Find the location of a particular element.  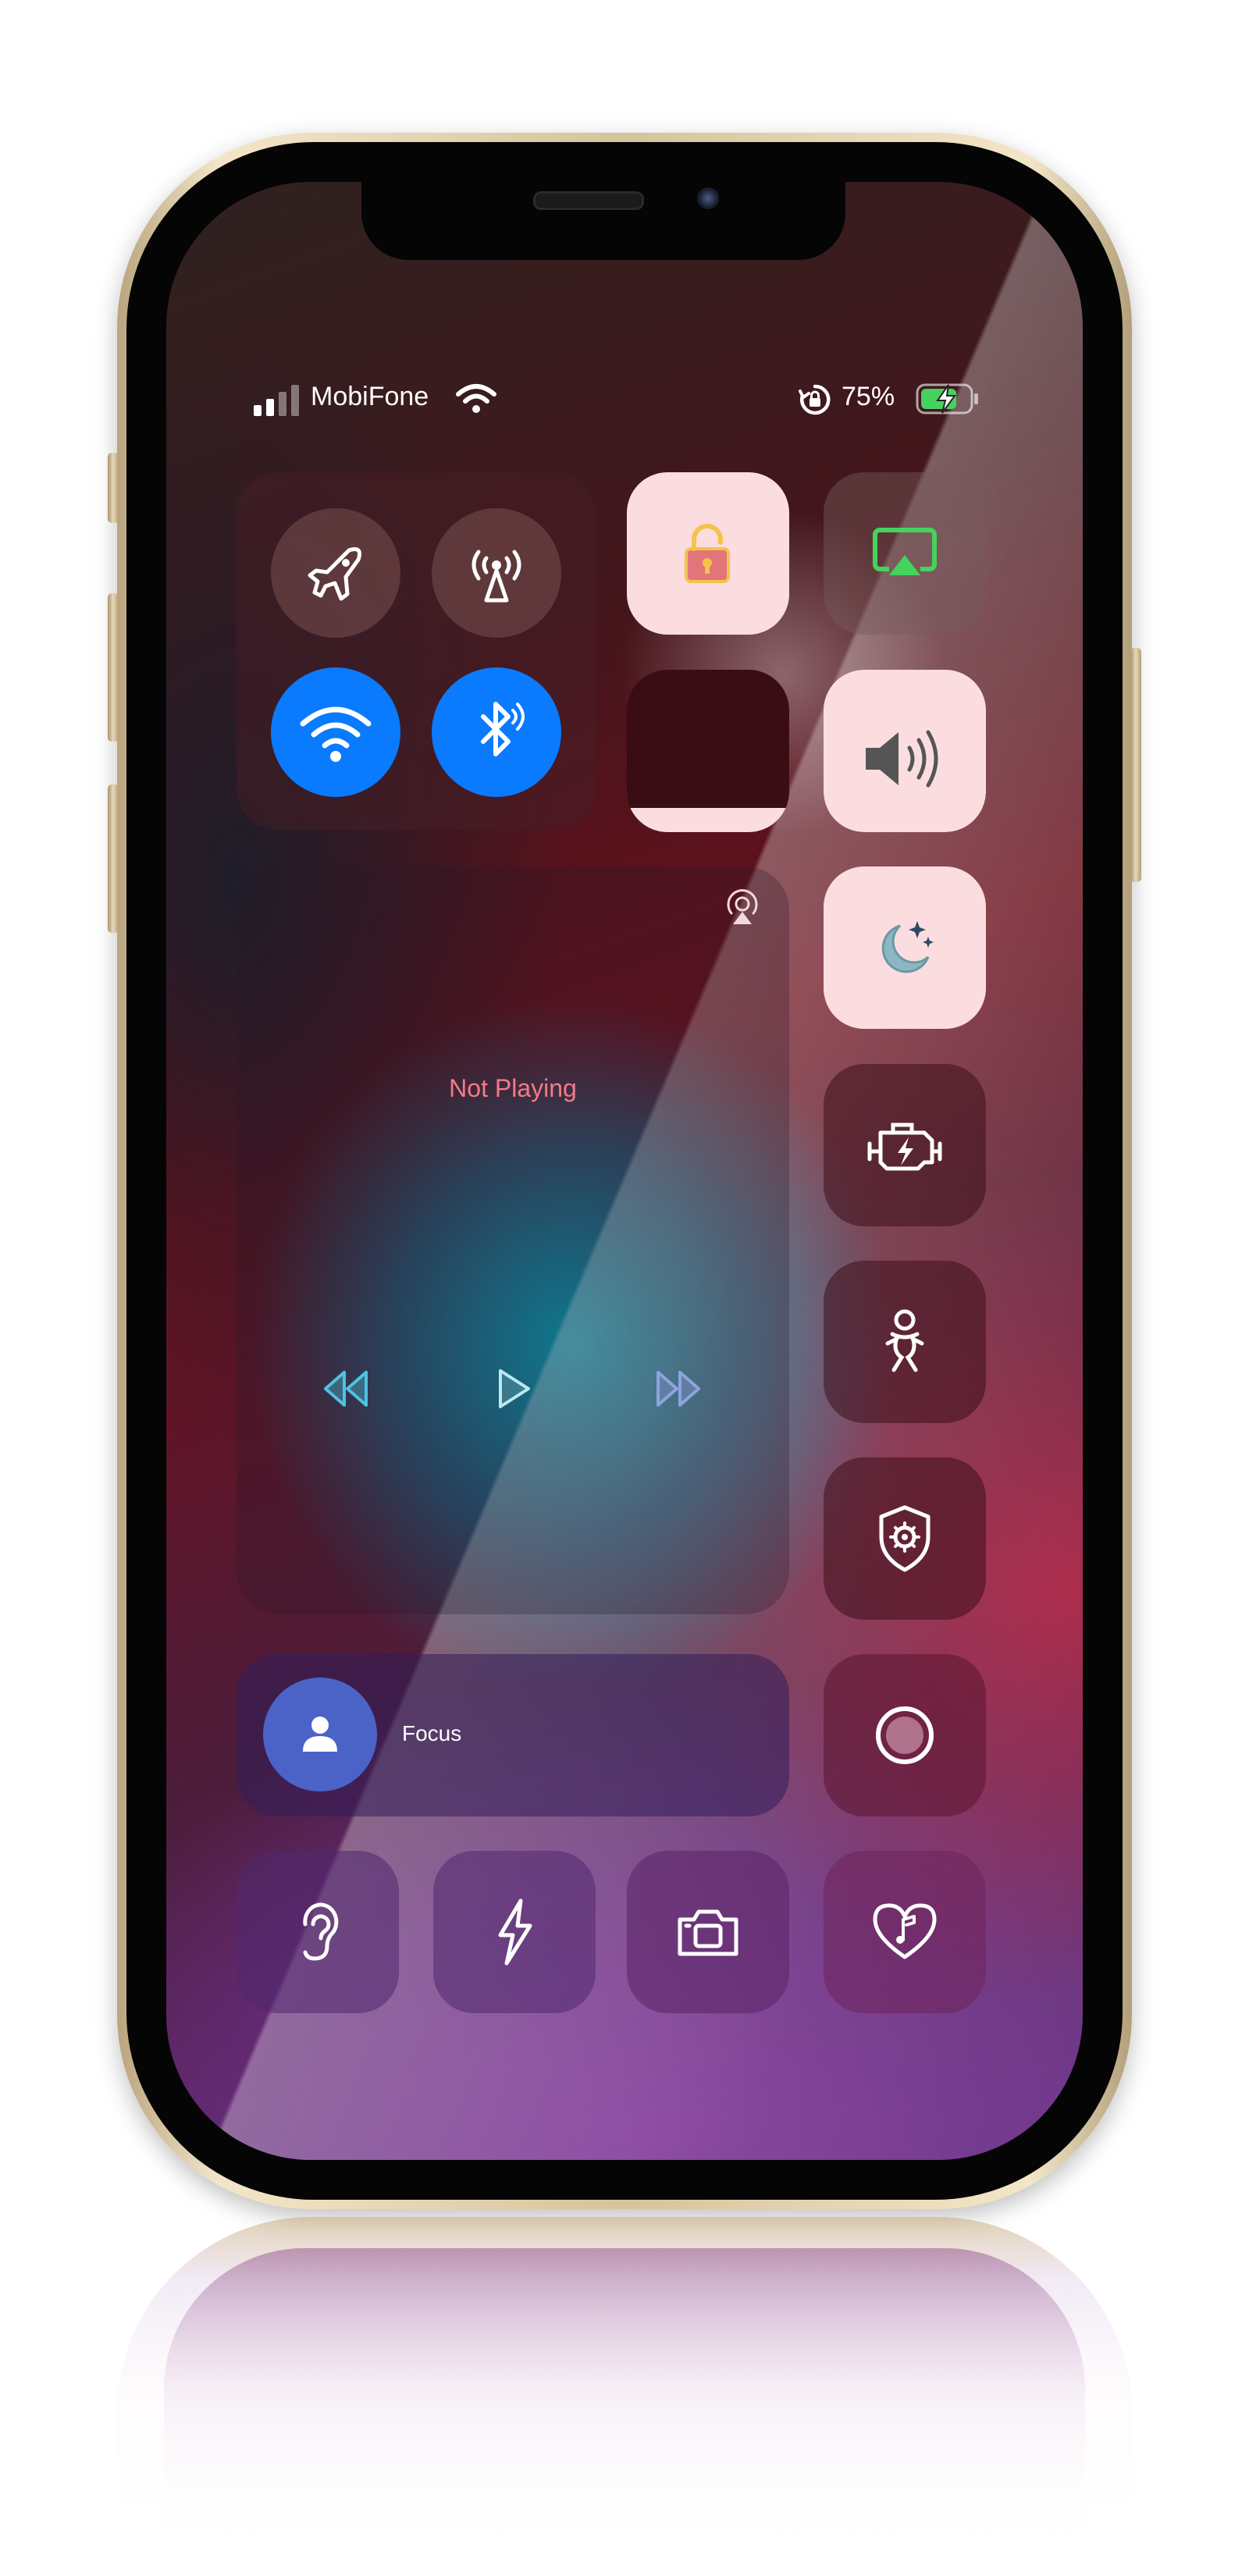

camera-button is located at coordinates (708, 1932).